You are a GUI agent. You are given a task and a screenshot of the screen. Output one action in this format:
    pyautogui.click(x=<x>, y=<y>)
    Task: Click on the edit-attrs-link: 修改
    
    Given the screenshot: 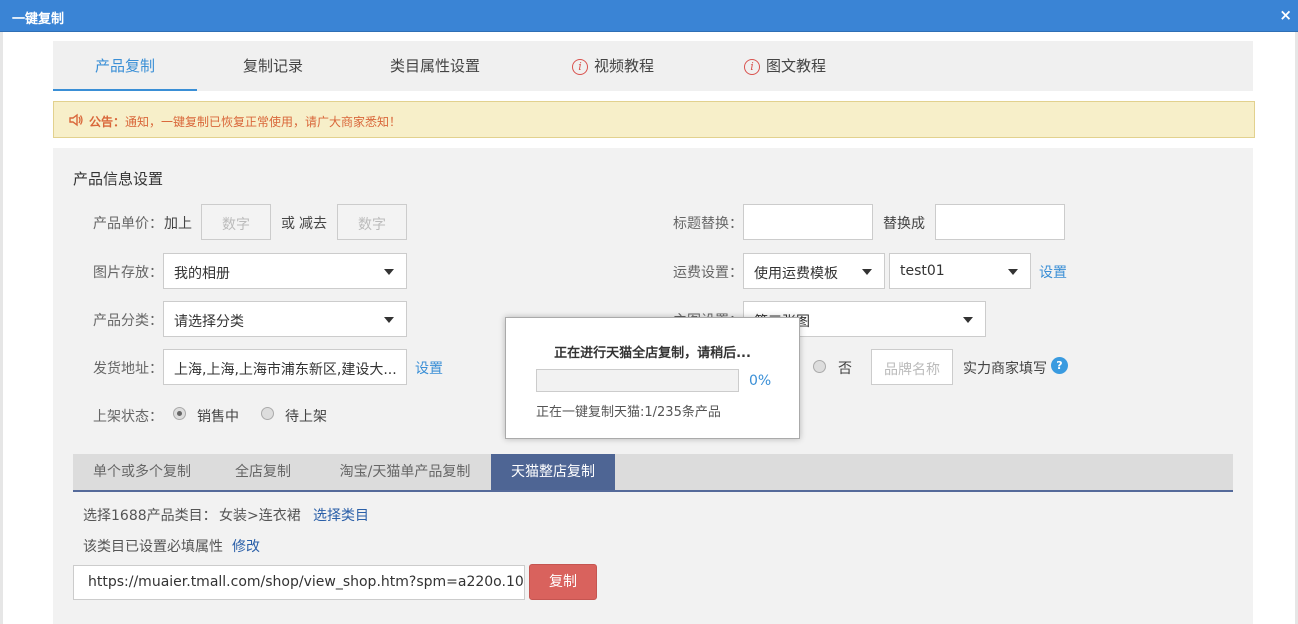 What is the action you would take?
    pyautogui.click(x=246, y=546)
    